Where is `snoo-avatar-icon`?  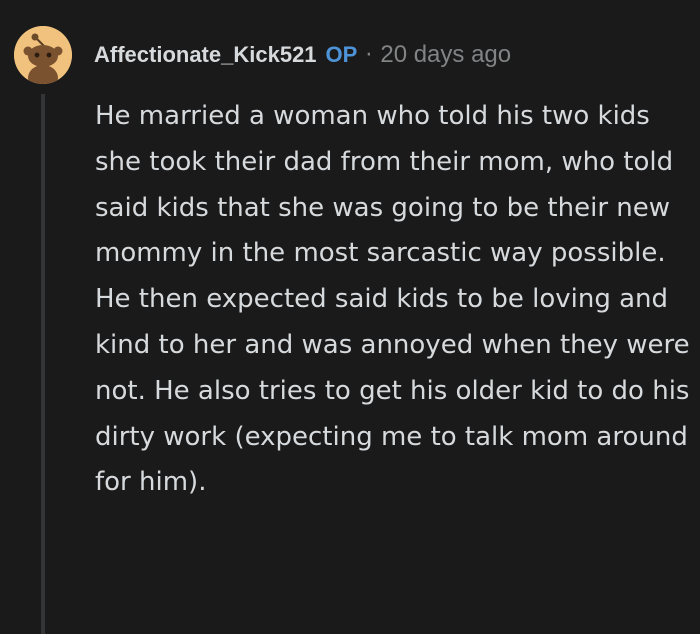 snoo-avatar-icon is located at coordinates (43, 55).